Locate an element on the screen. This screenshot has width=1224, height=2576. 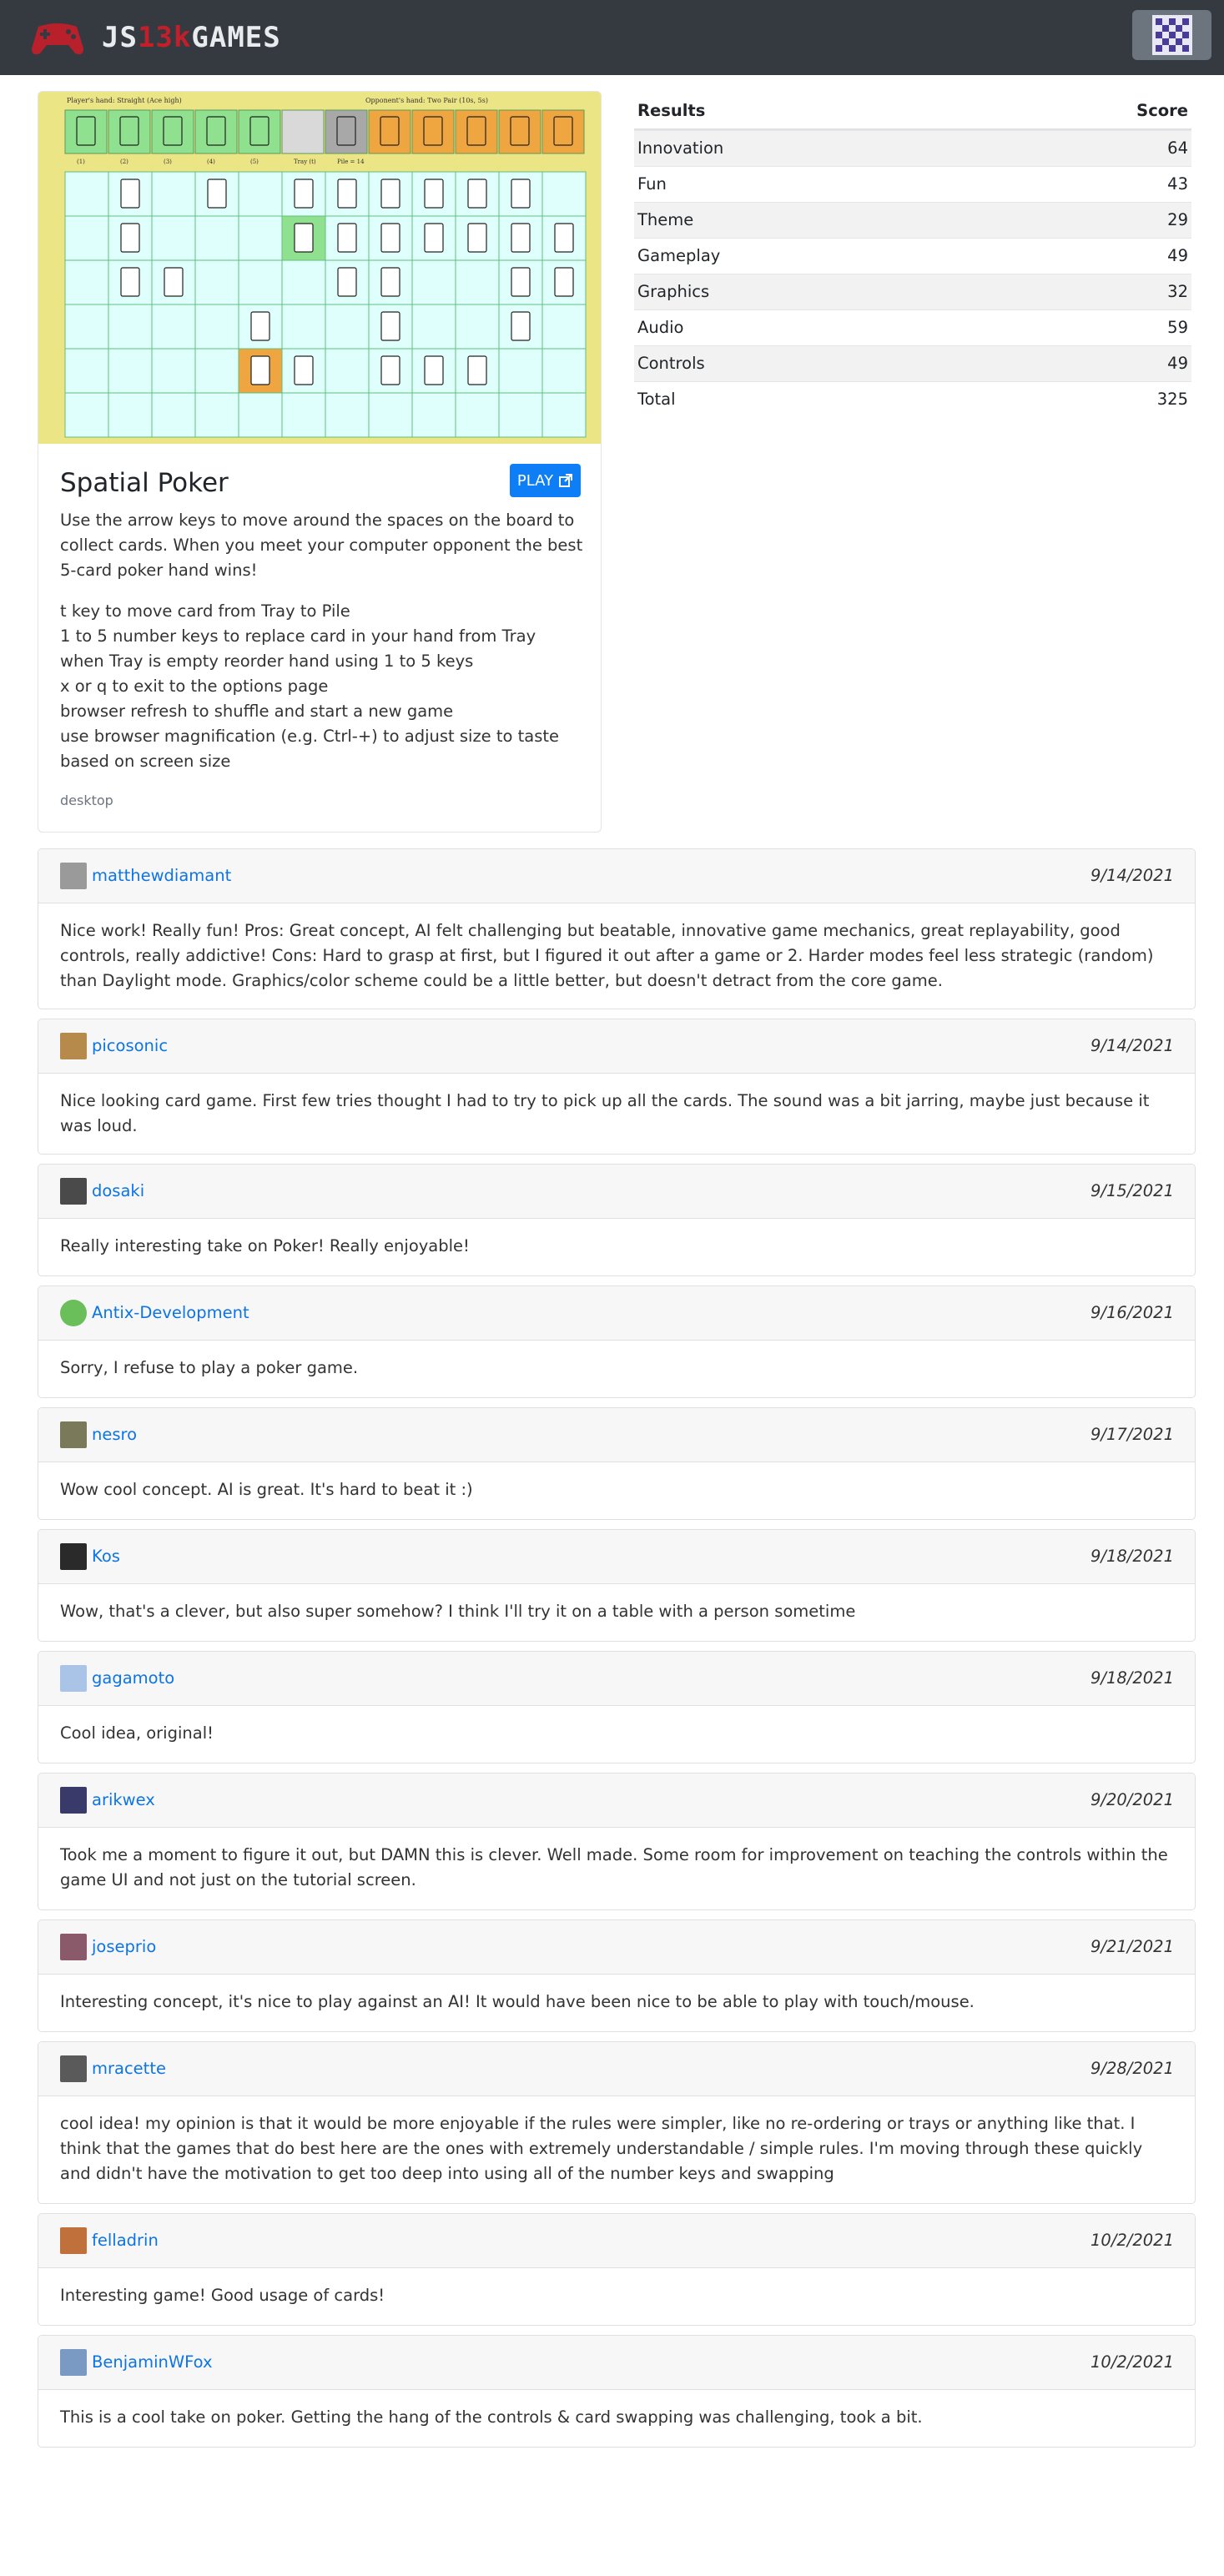
comment-author-link: BenjaminWFox is located at coordinates (591, 2362).